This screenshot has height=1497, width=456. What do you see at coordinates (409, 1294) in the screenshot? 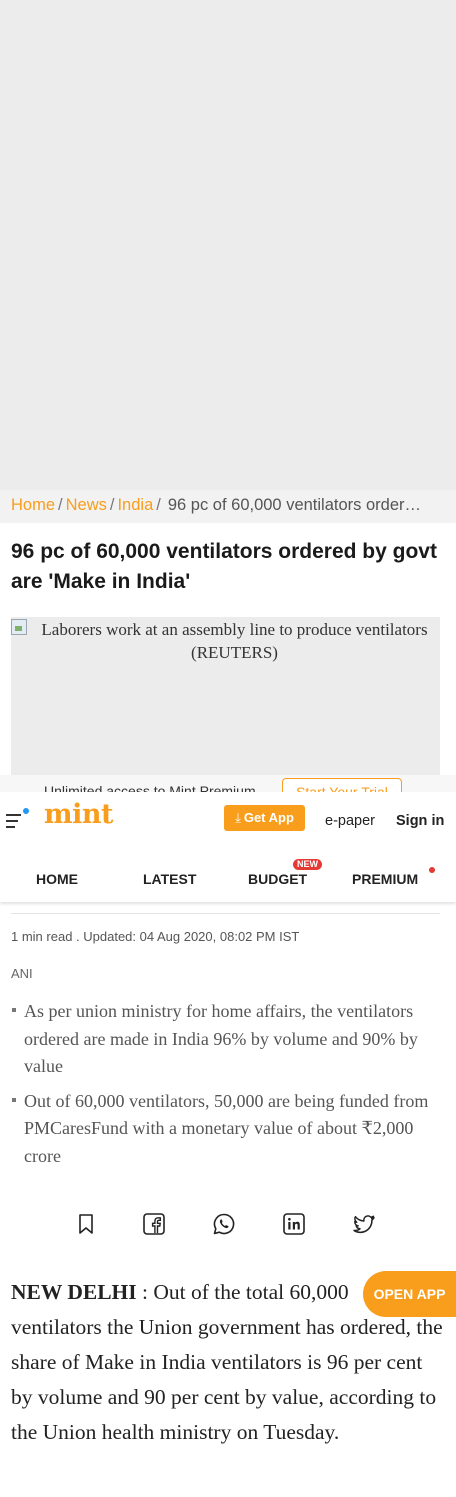
I see `open-app-button: OPEN APP` at bounding box center [409, 1294].